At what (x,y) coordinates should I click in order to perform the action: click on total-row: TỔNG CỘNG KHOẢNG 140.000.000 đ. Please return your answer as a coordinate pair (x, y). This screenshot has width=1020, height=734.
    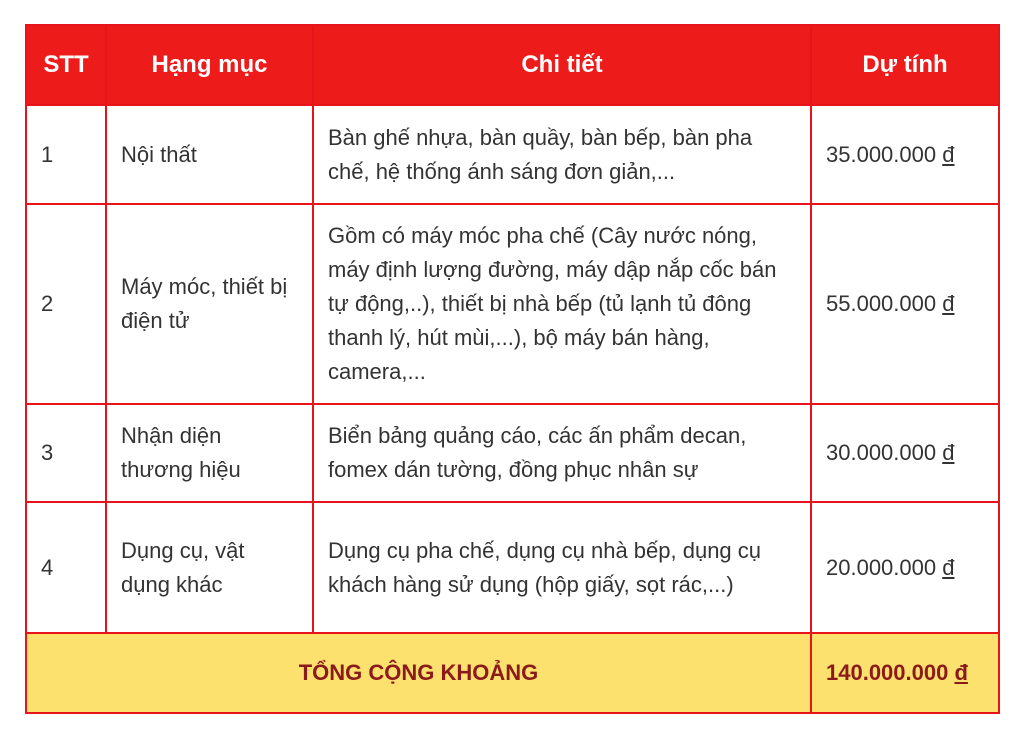
    Looking at the image, I should click on (512, 673).